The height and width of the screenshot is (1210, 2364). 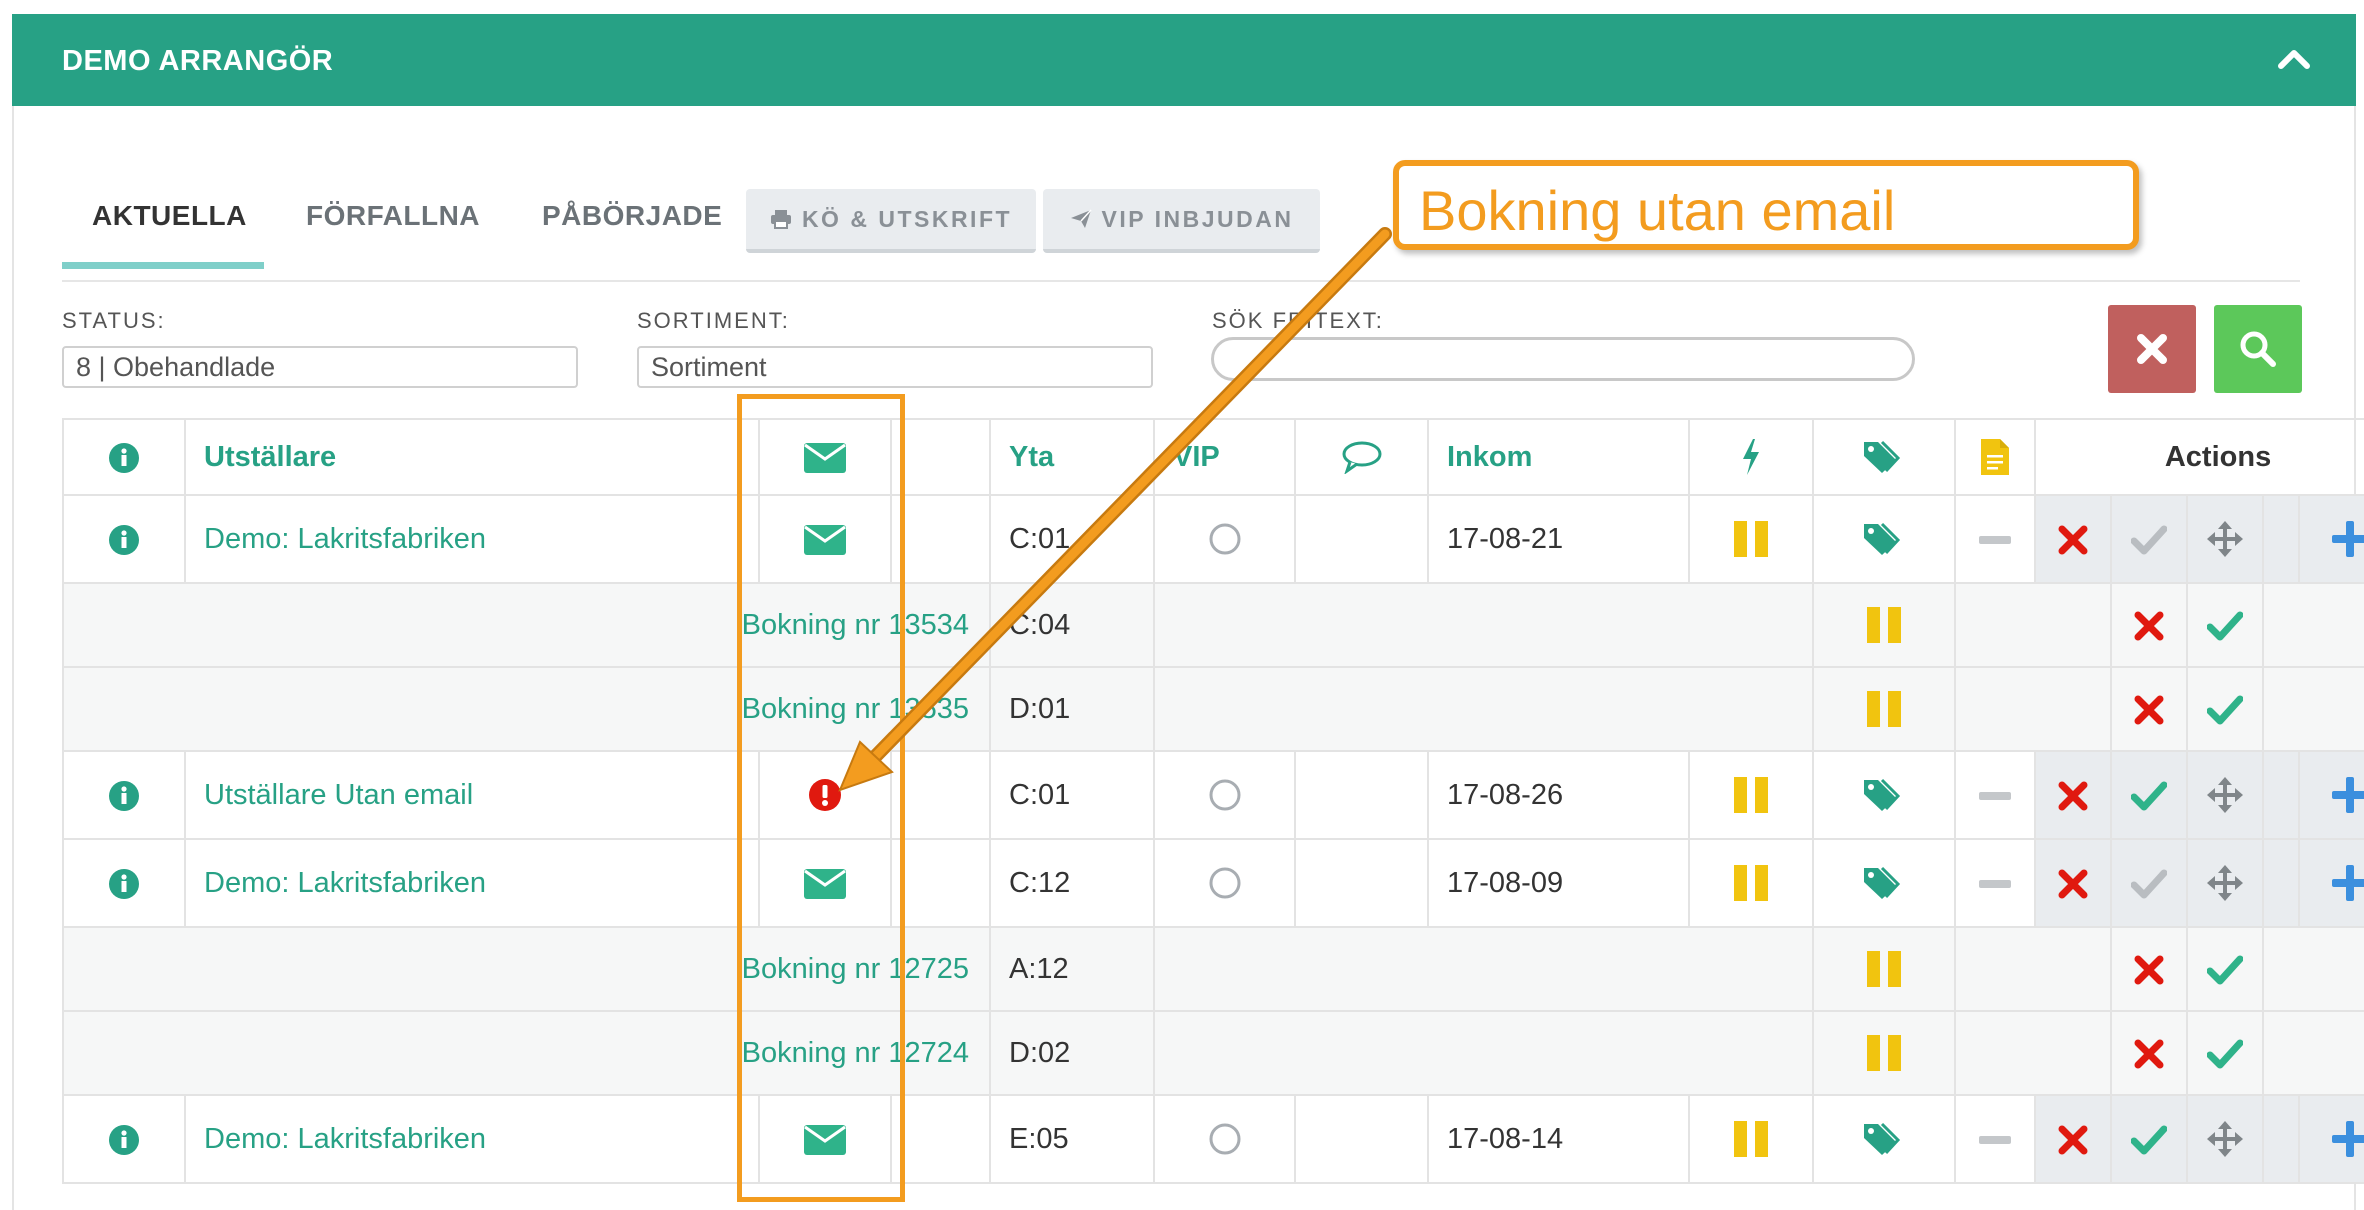 What do you see at coordinates (1657, 210) in the screenshot?
I see `annotation-text: Bokning utan email` at bounding box center [1657, 210].